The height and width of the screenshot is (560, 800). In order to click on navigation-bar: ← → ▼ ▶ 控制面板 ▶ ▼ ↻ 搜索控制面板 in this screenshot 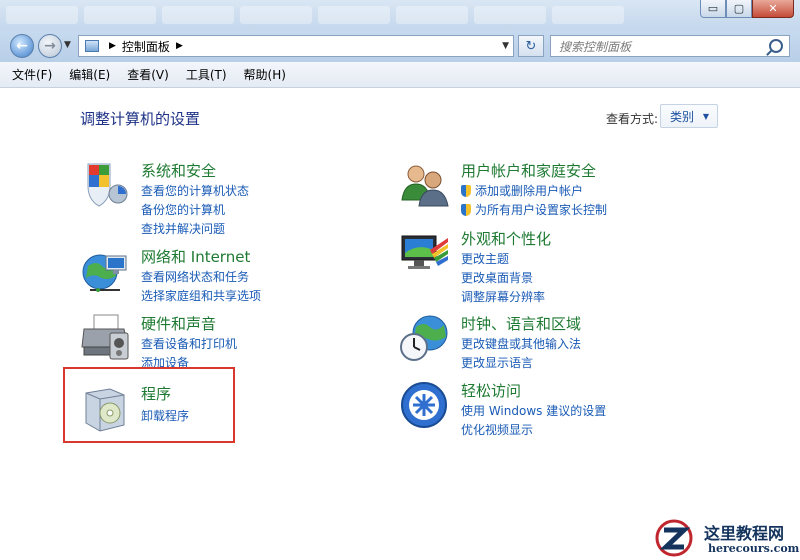, I will do `click(400, 46)`.